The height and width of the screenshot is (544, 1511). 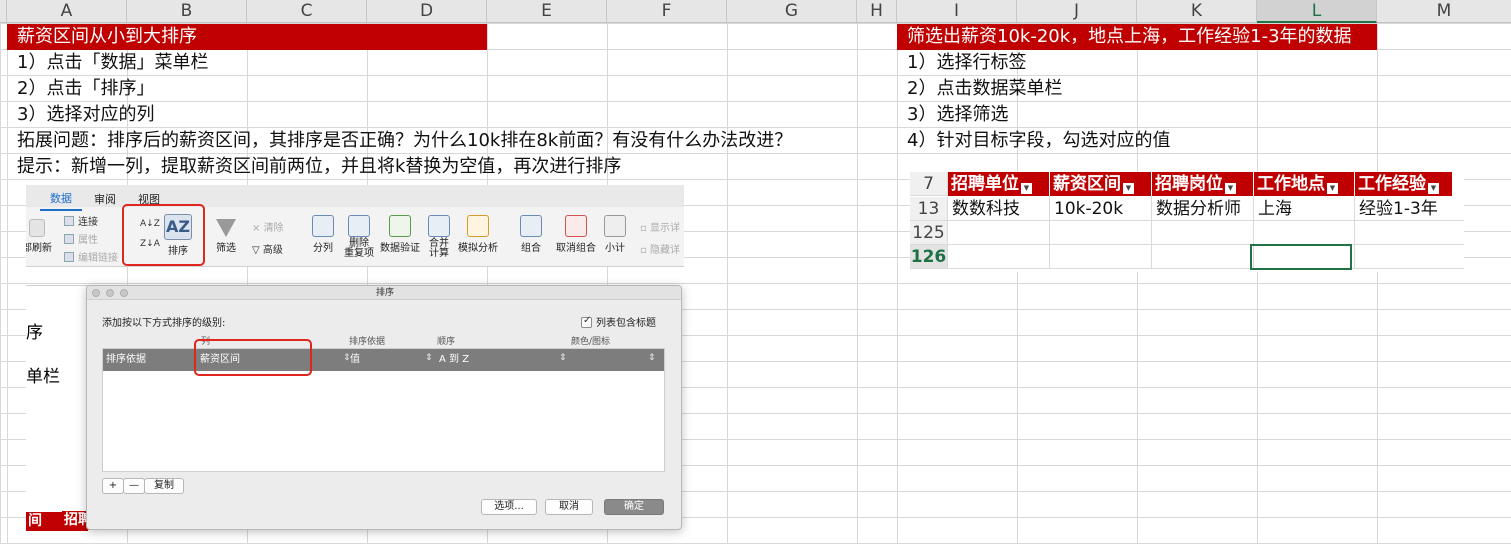 What do you see at coordinates (107, 63) in the screenshot?
I see `left-step-1: 1）点击「数据」菜单栏` at bounding box center [107, 63].